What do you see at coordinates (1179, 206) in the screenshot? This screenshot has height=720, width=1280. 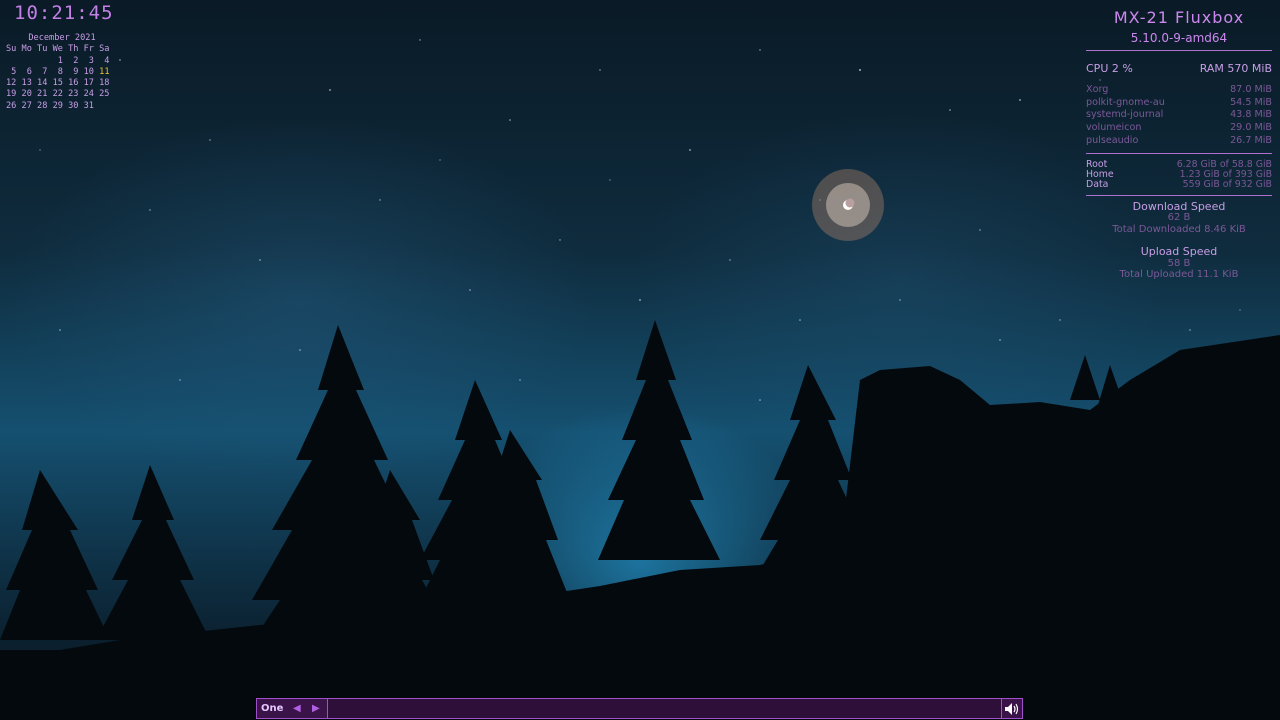 I see `download-heading: Download Speed` at bounding box center [1179, 206].